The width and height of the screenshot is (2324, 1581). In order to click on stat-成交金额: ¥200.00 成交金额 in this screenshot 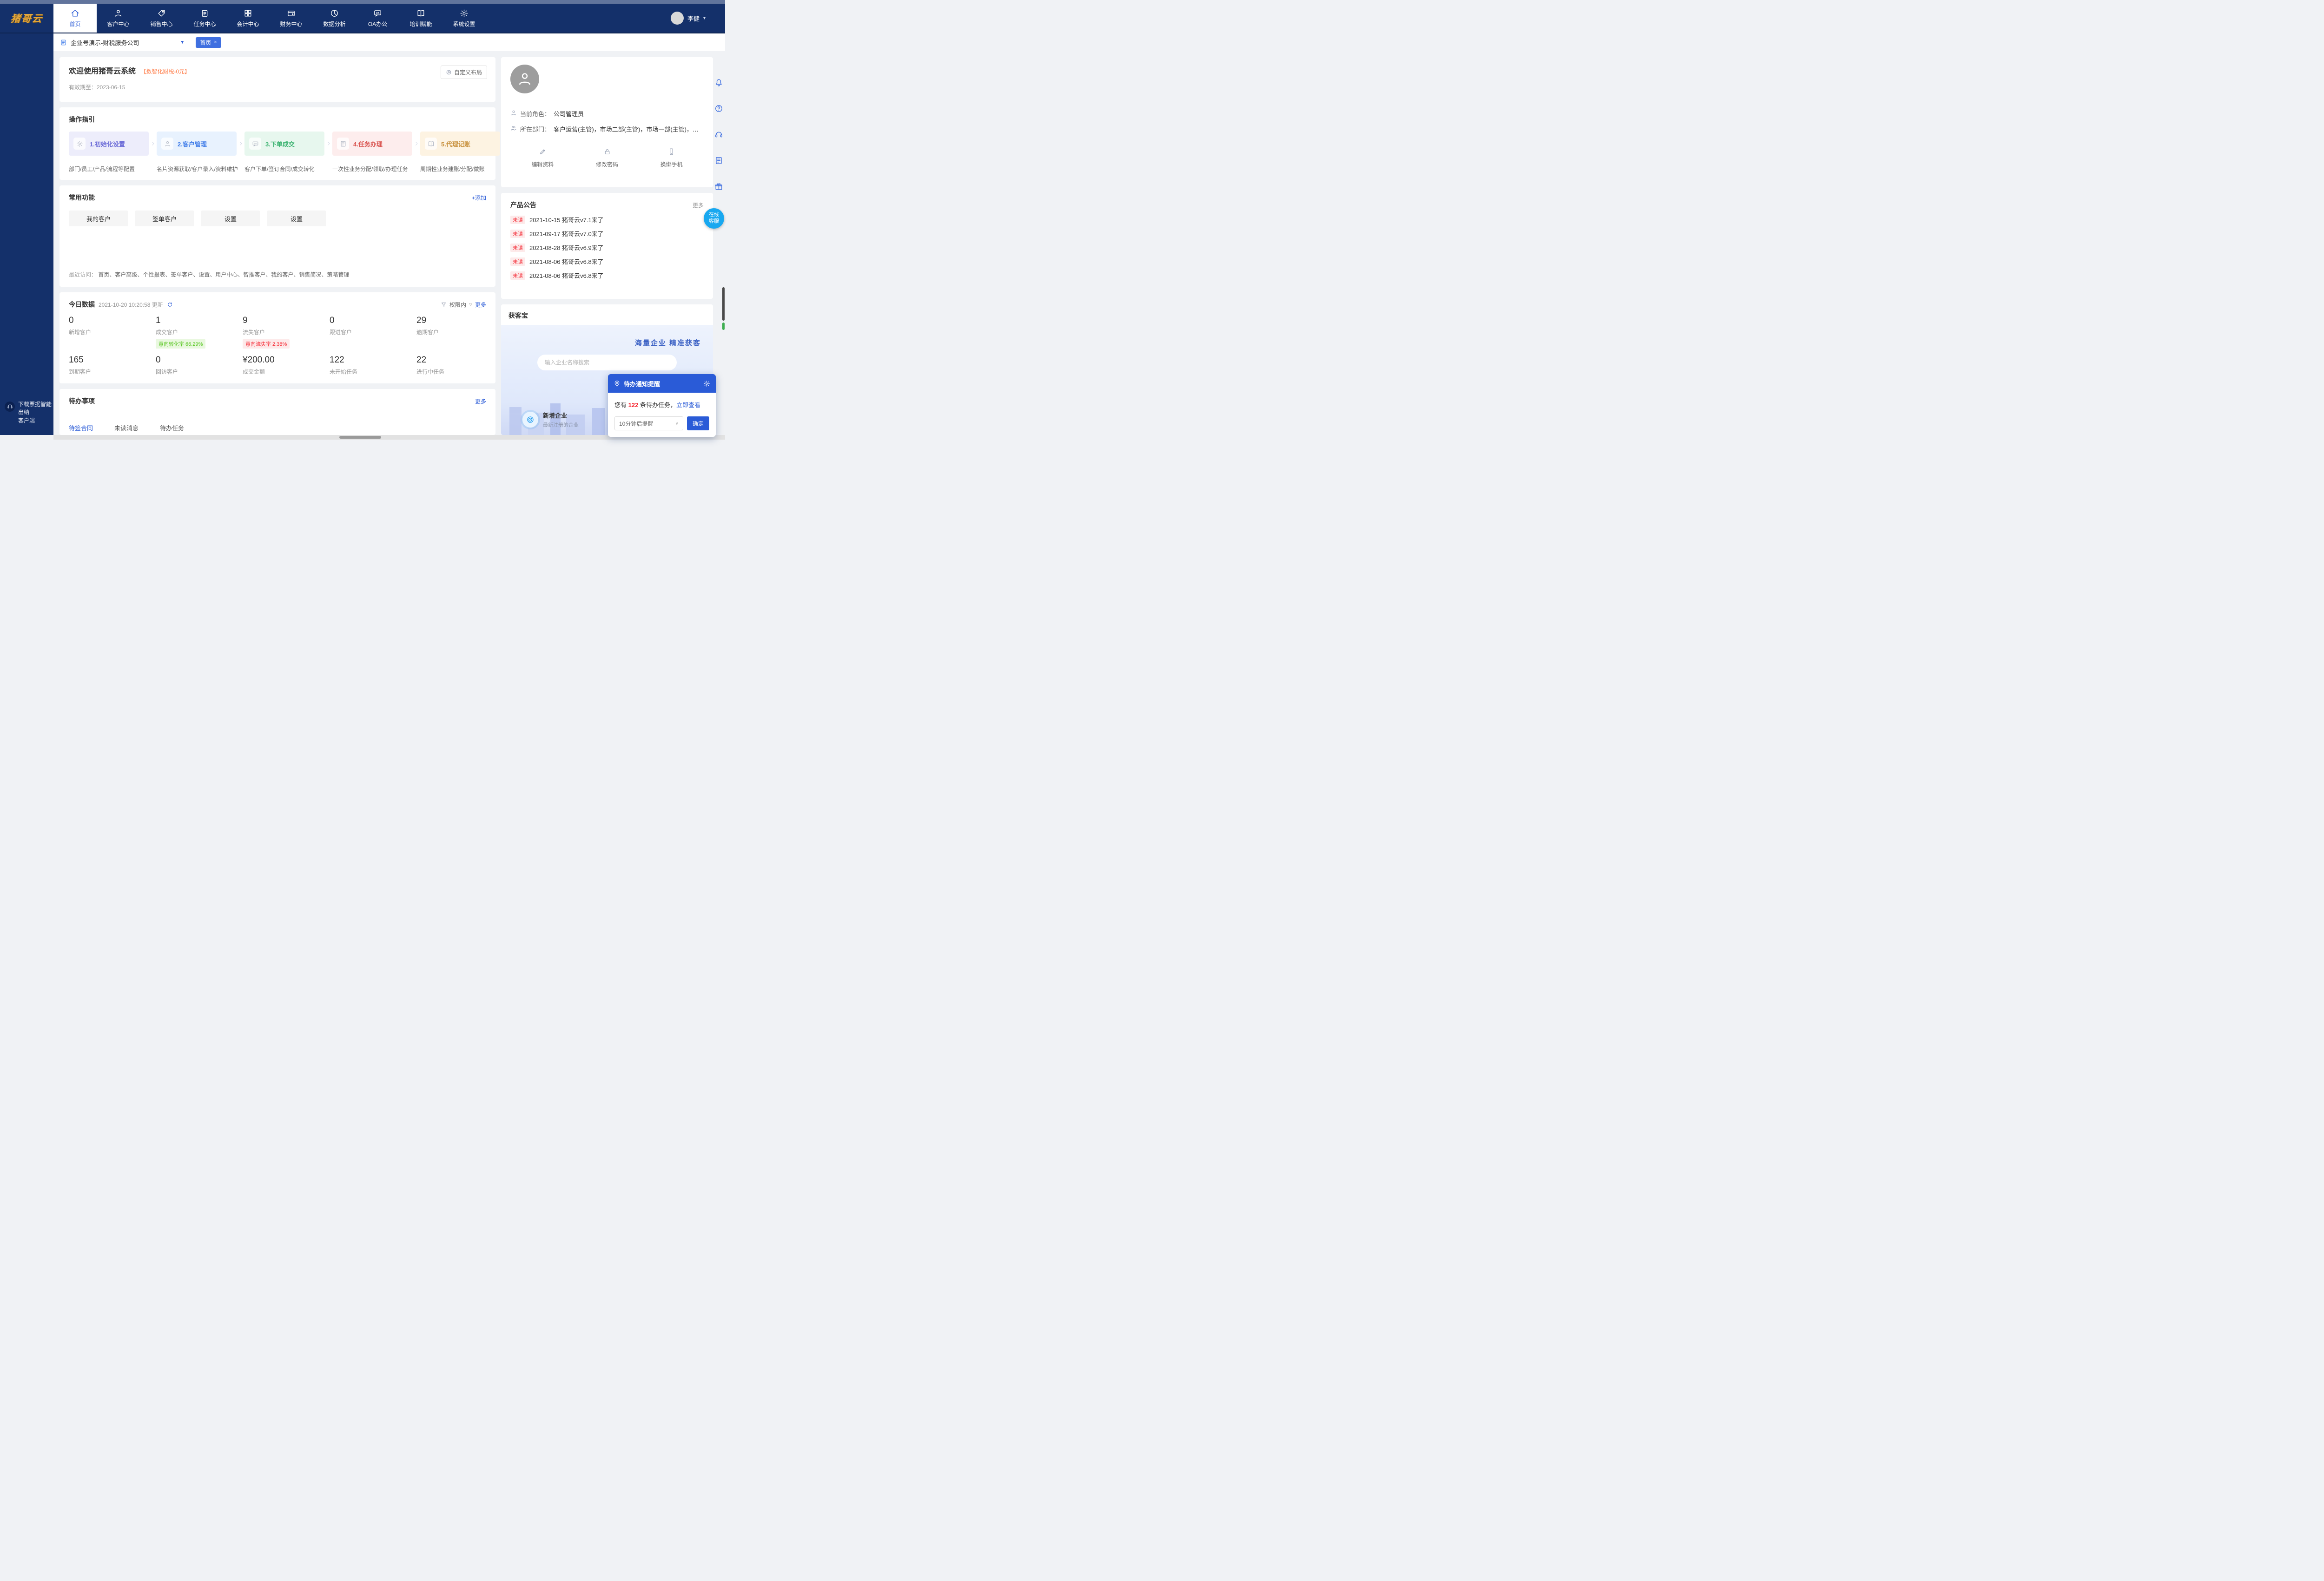, I will do `click(286, 365)`.